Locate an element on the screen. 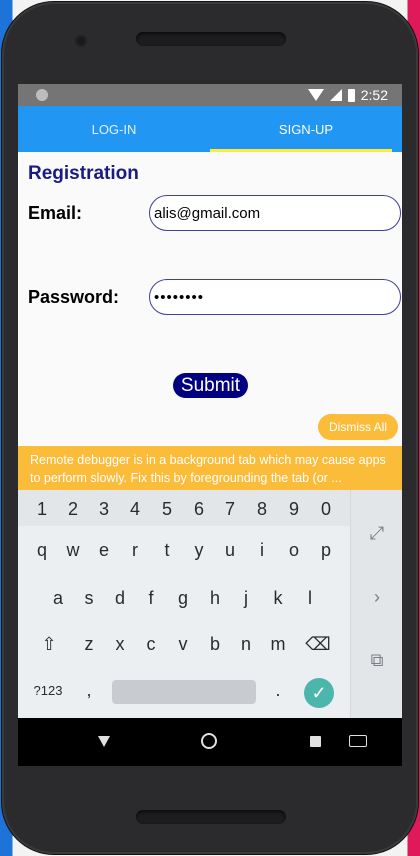 This screenshot has width=420, height=856. key-e: e is located at coordinates (104, 550).